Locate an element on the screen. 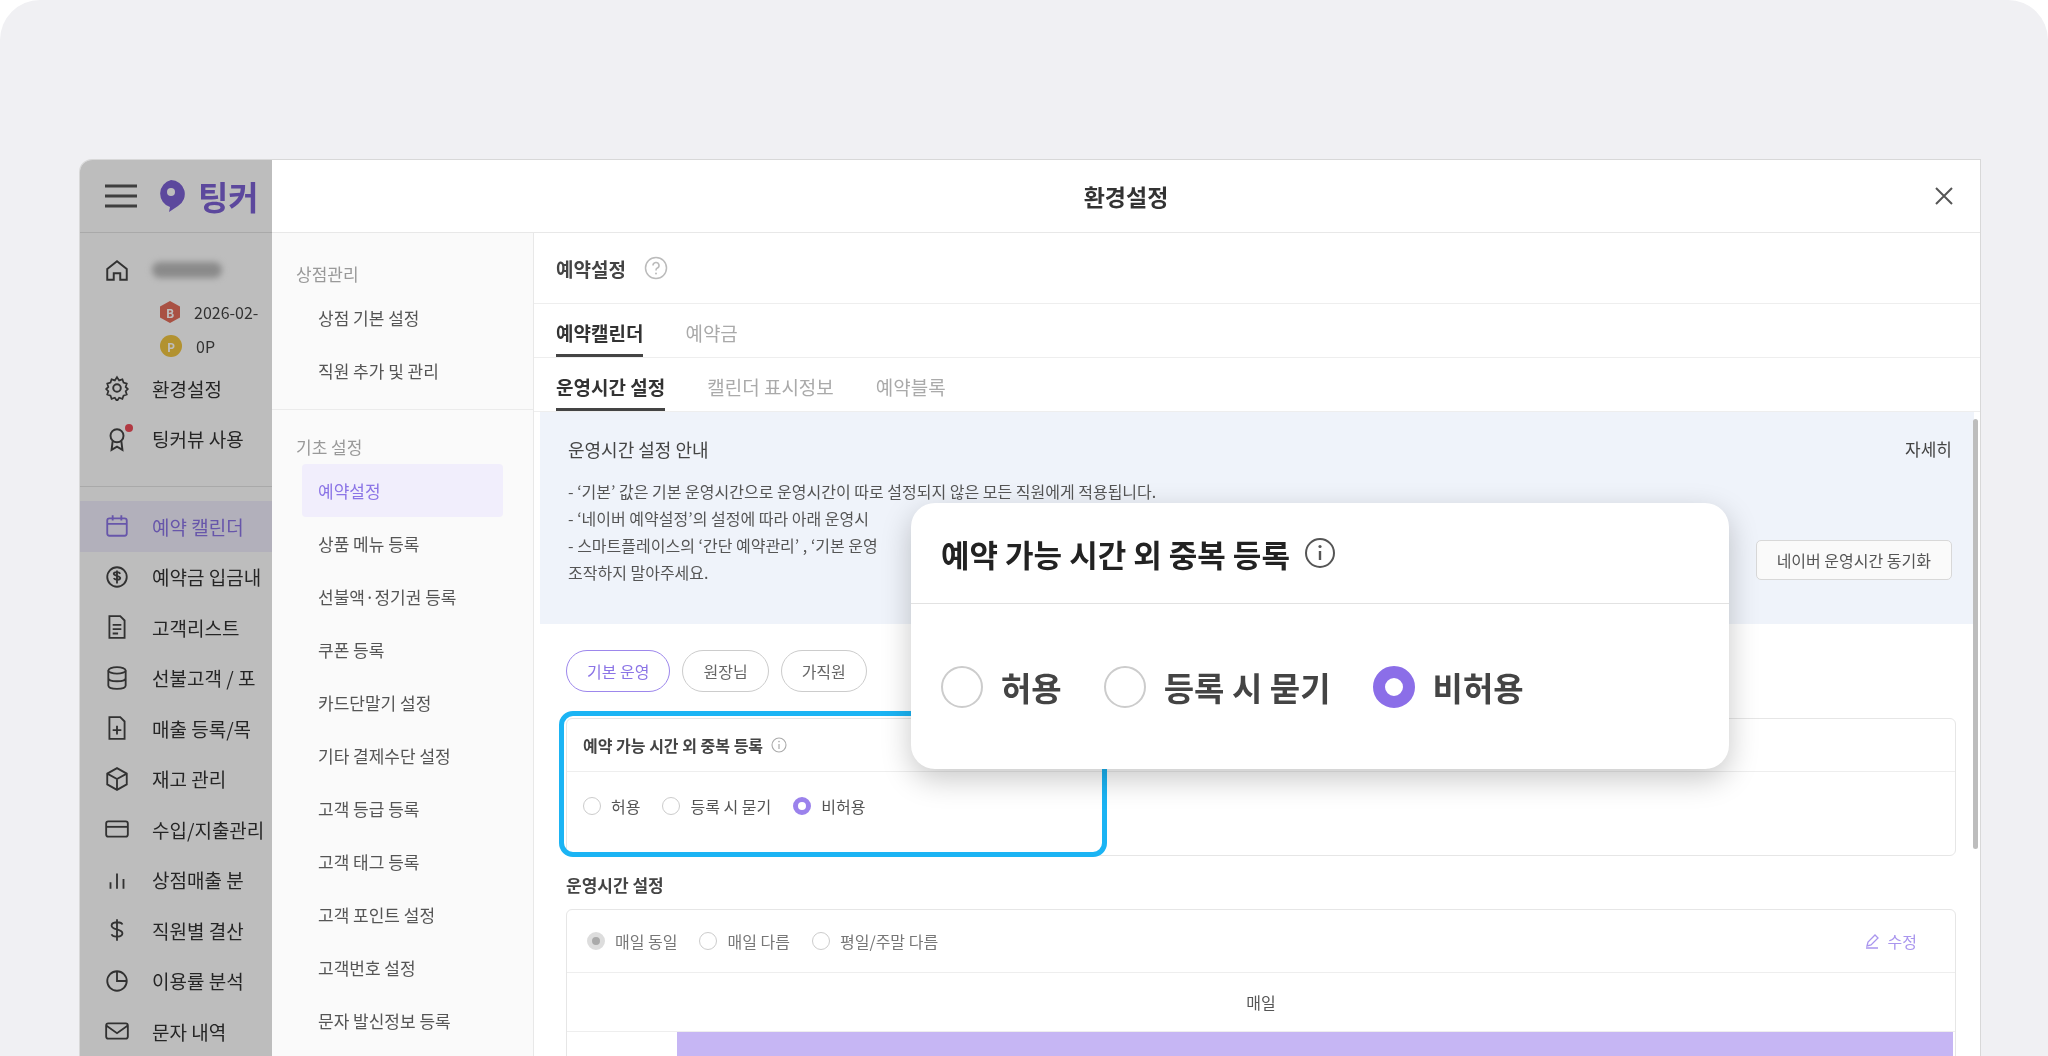 Image resolution: width=2048 pixels, height=1056 pixels. database-icon is located at coordinates (117, 677).